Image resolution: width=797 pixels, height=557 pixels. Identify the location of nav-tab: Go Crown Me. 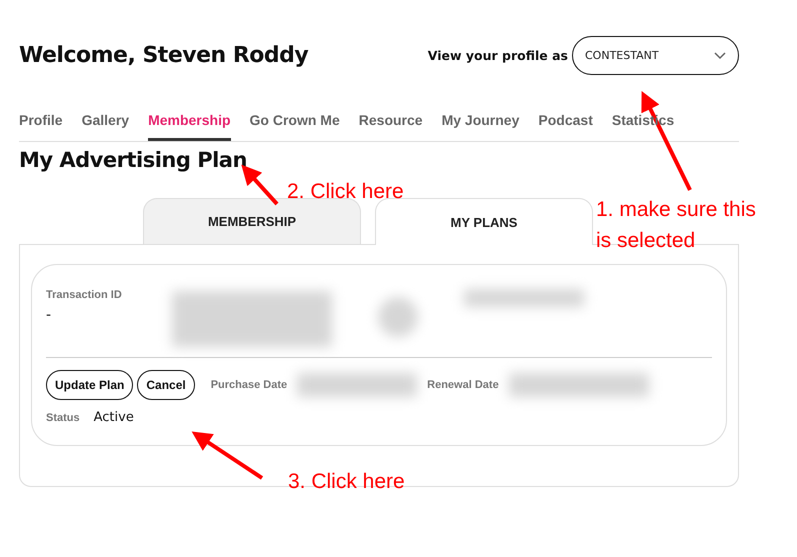
(295, 124).